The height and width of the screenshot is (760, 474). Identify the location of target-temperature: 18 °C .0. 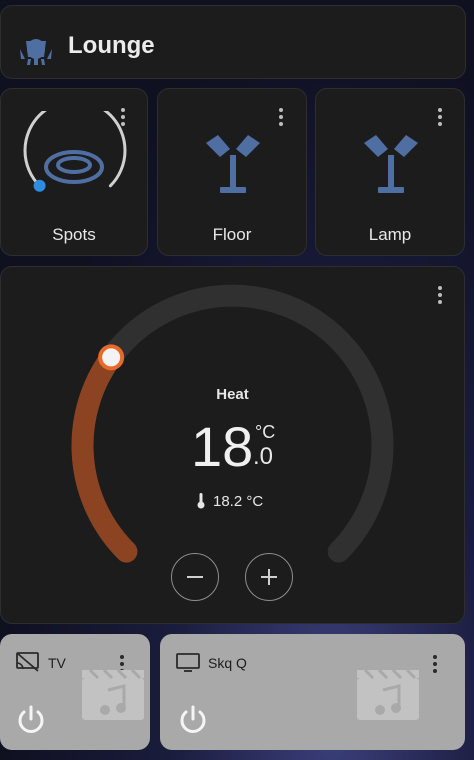
(241, 447).